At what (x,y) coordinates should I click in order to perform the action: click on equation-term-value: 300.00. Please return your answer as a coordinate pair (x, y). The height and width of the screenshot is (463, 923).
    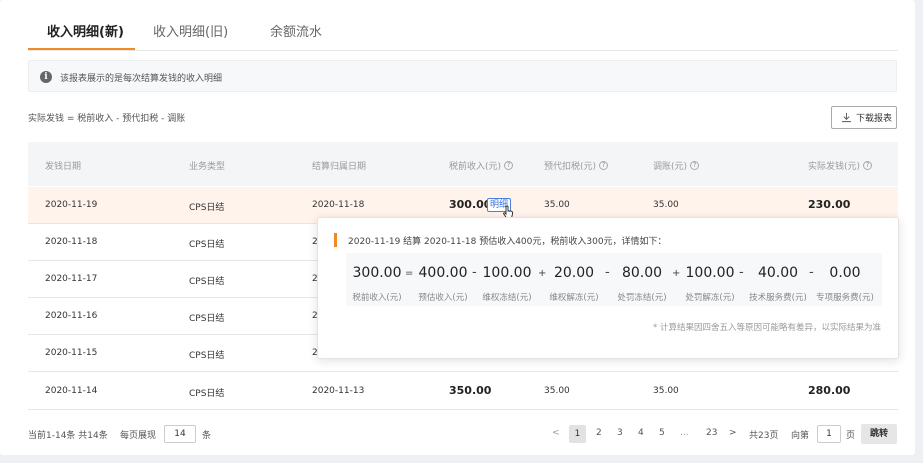
    Looking at the image, I should click on (377, 273).